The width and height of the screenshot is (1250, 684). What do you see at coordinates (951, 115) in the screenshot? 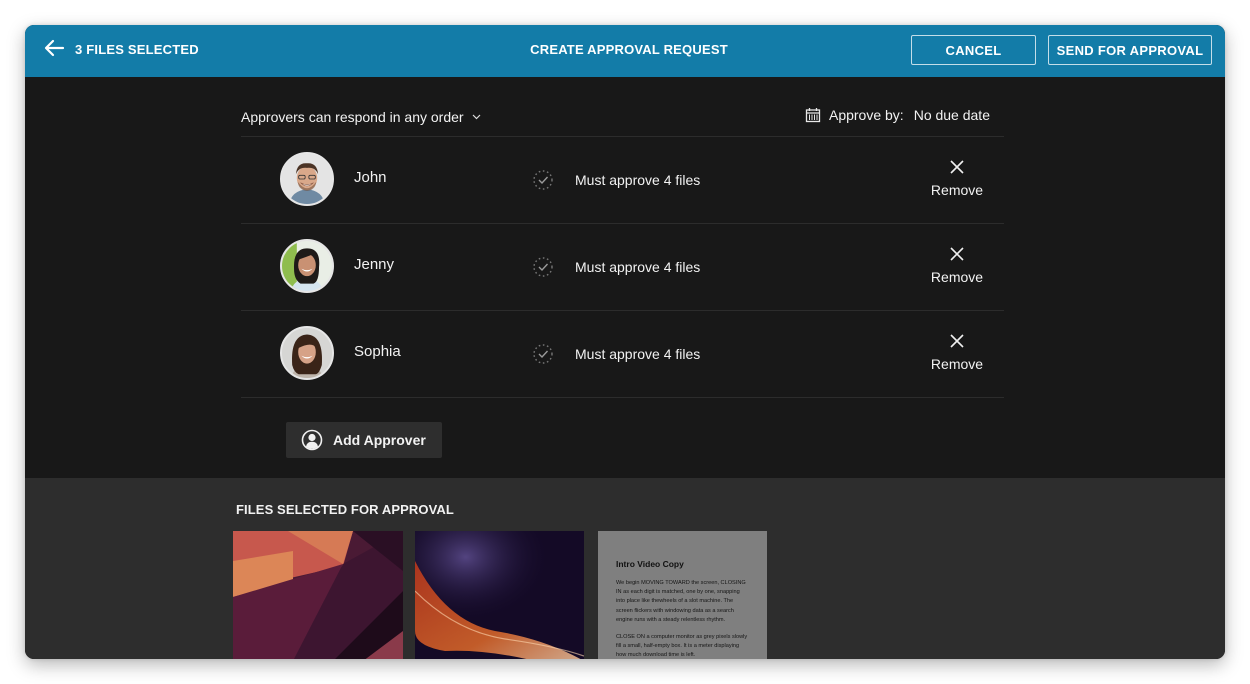
I see `approve-by-value: No due date` at bounding box center [951, 115].